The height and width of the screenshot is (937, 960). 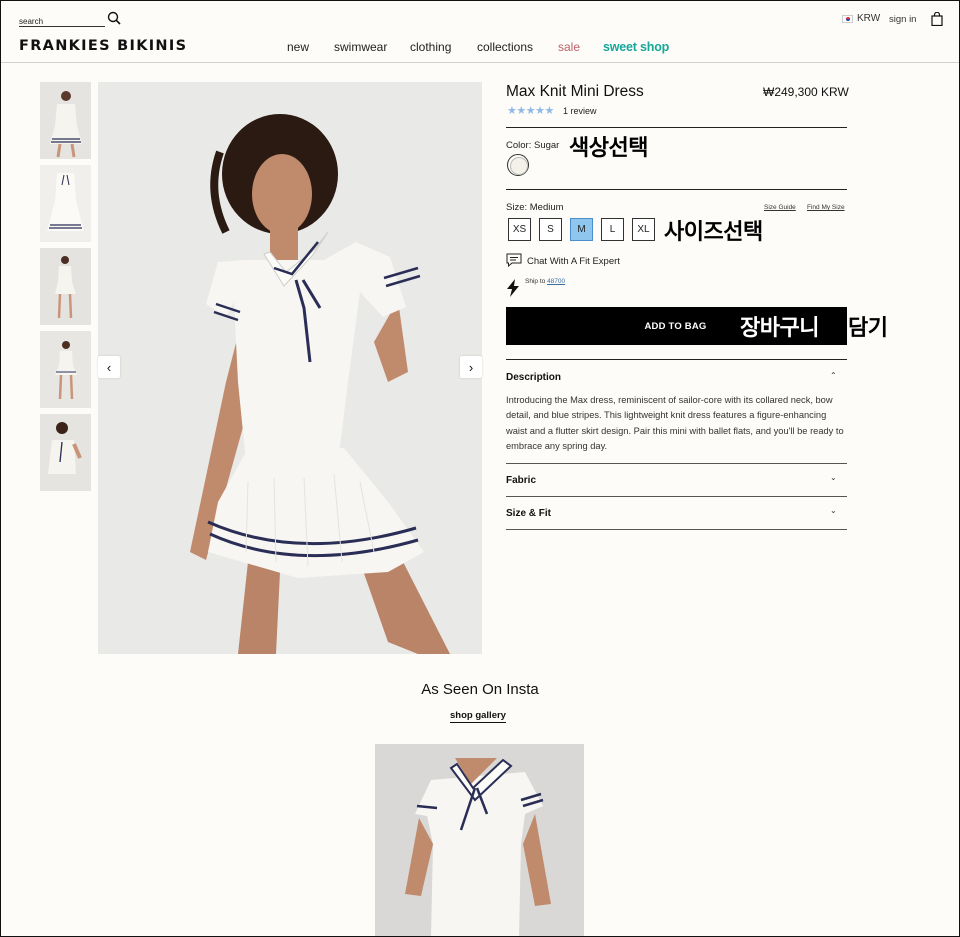 What do you see at coordinates (518, 165) in the screenshot?
I see `color-swatch-sugar` at bounding box center [518, 165].